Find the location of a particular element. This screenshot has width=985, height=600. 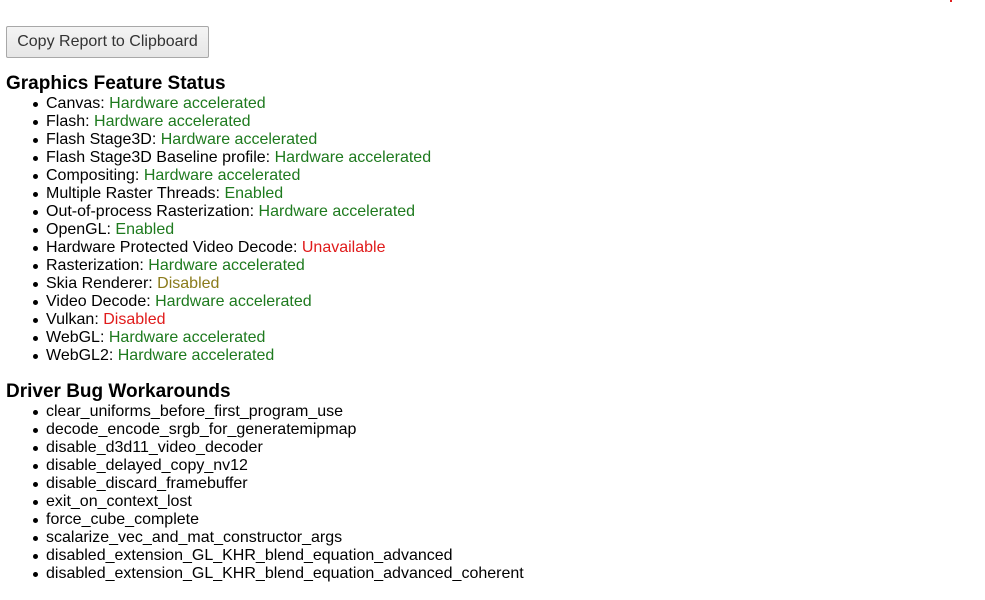

feature-label: WebGL2: is located at coordinates (80, 355).